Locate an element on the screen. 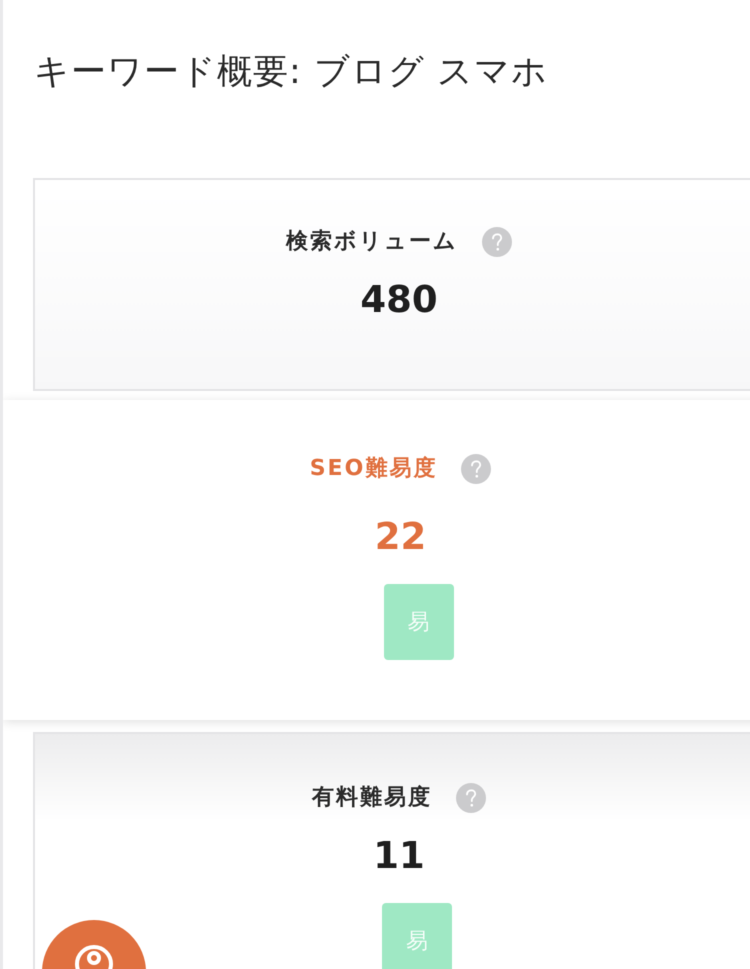  page-title: キーワード概要: ブログ スマホ is located at coordinates (291, 72).